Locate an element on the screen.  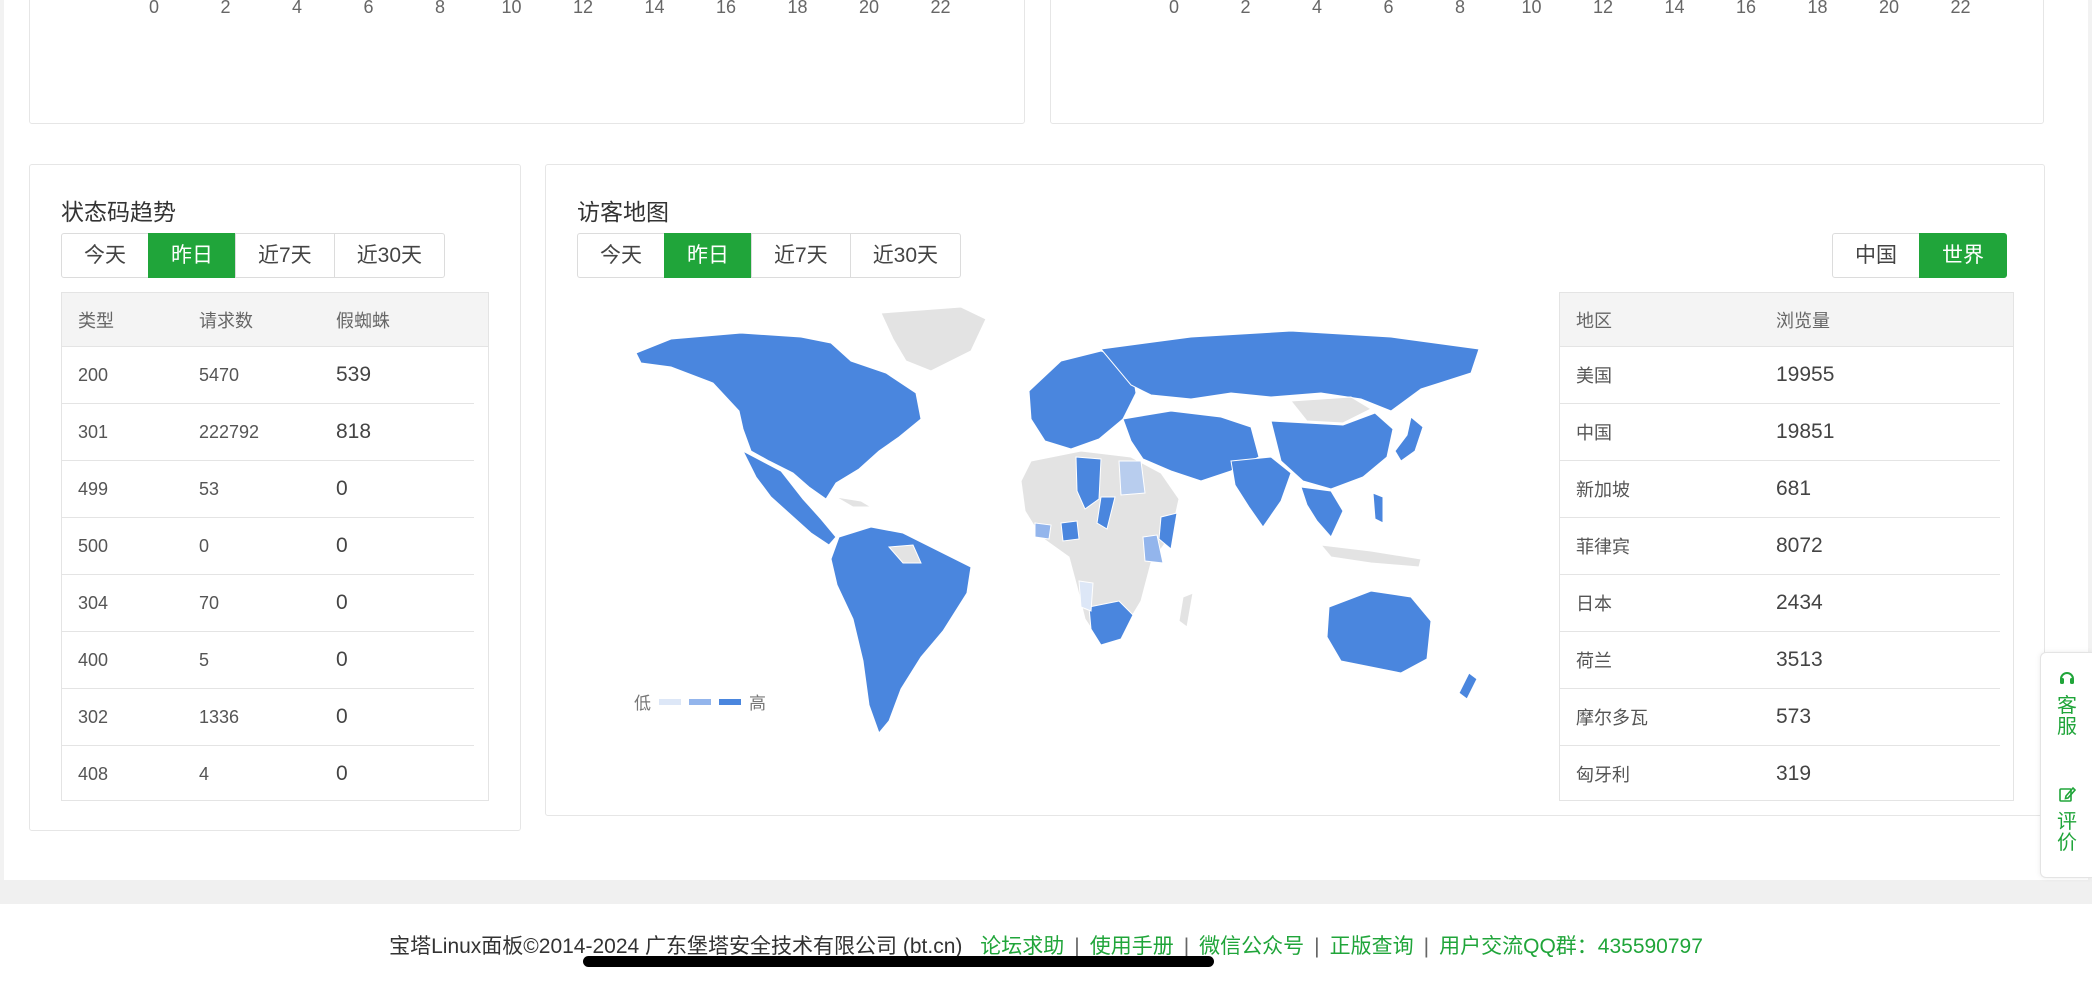
map-scope-tabs: 中国 世界 is located at coordinates (1919, 255).